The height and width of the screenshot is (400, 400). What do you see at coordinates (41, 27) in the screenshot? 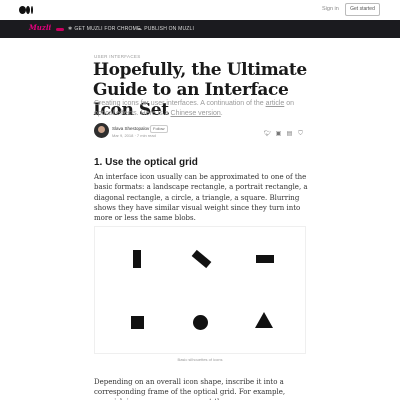
I see `muzli-logo: Muzli` at bounding box center [41, 27].